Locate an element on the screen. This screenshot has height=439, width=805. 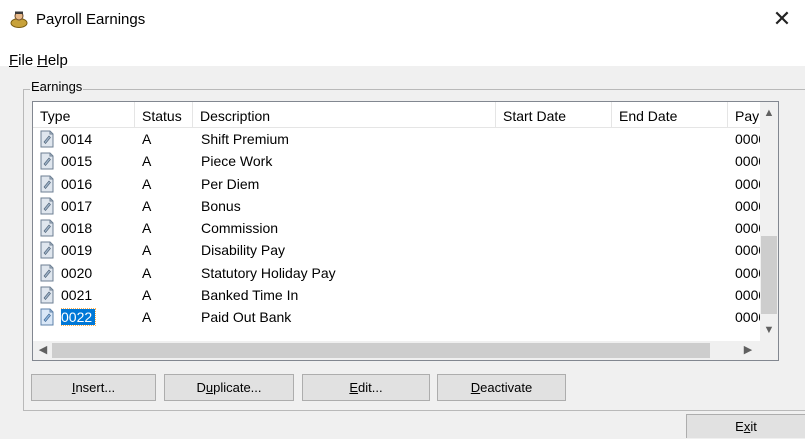
vertical-scrollbar: ▲ ▼ is located at coordinates (769, 221).